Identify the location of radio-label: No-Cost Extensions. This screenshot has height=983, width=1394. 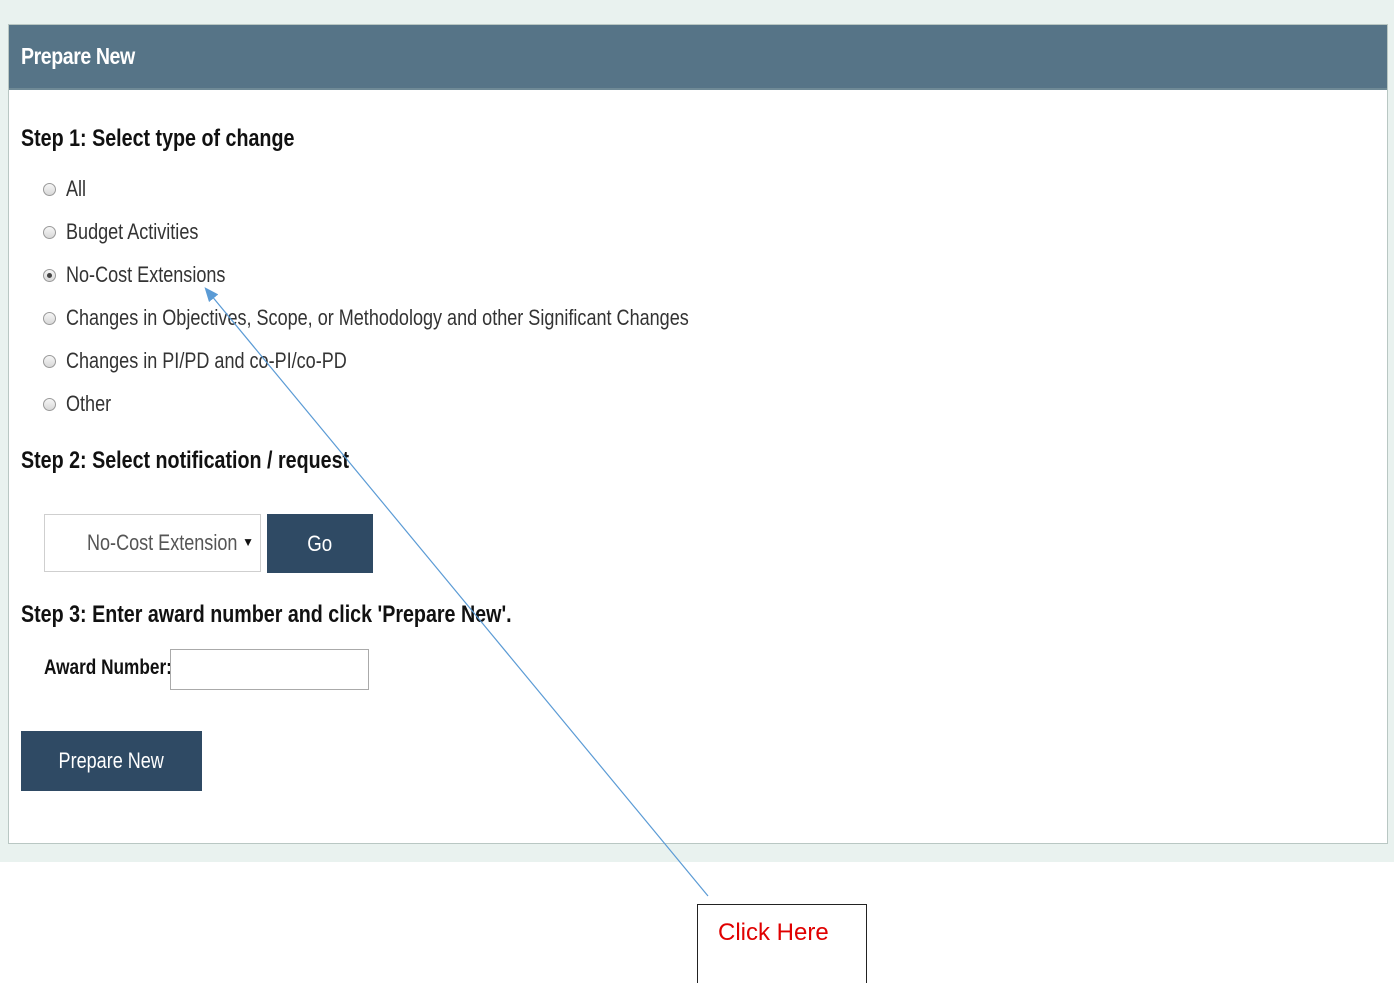
(146, 274).